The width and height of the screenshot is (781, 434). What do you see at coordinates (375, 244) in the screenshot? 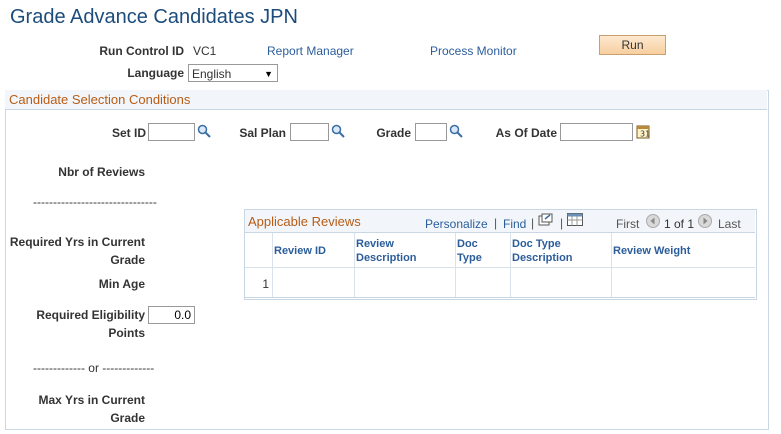
I see `col-header-line: Review` at bounding box center [375, 244].